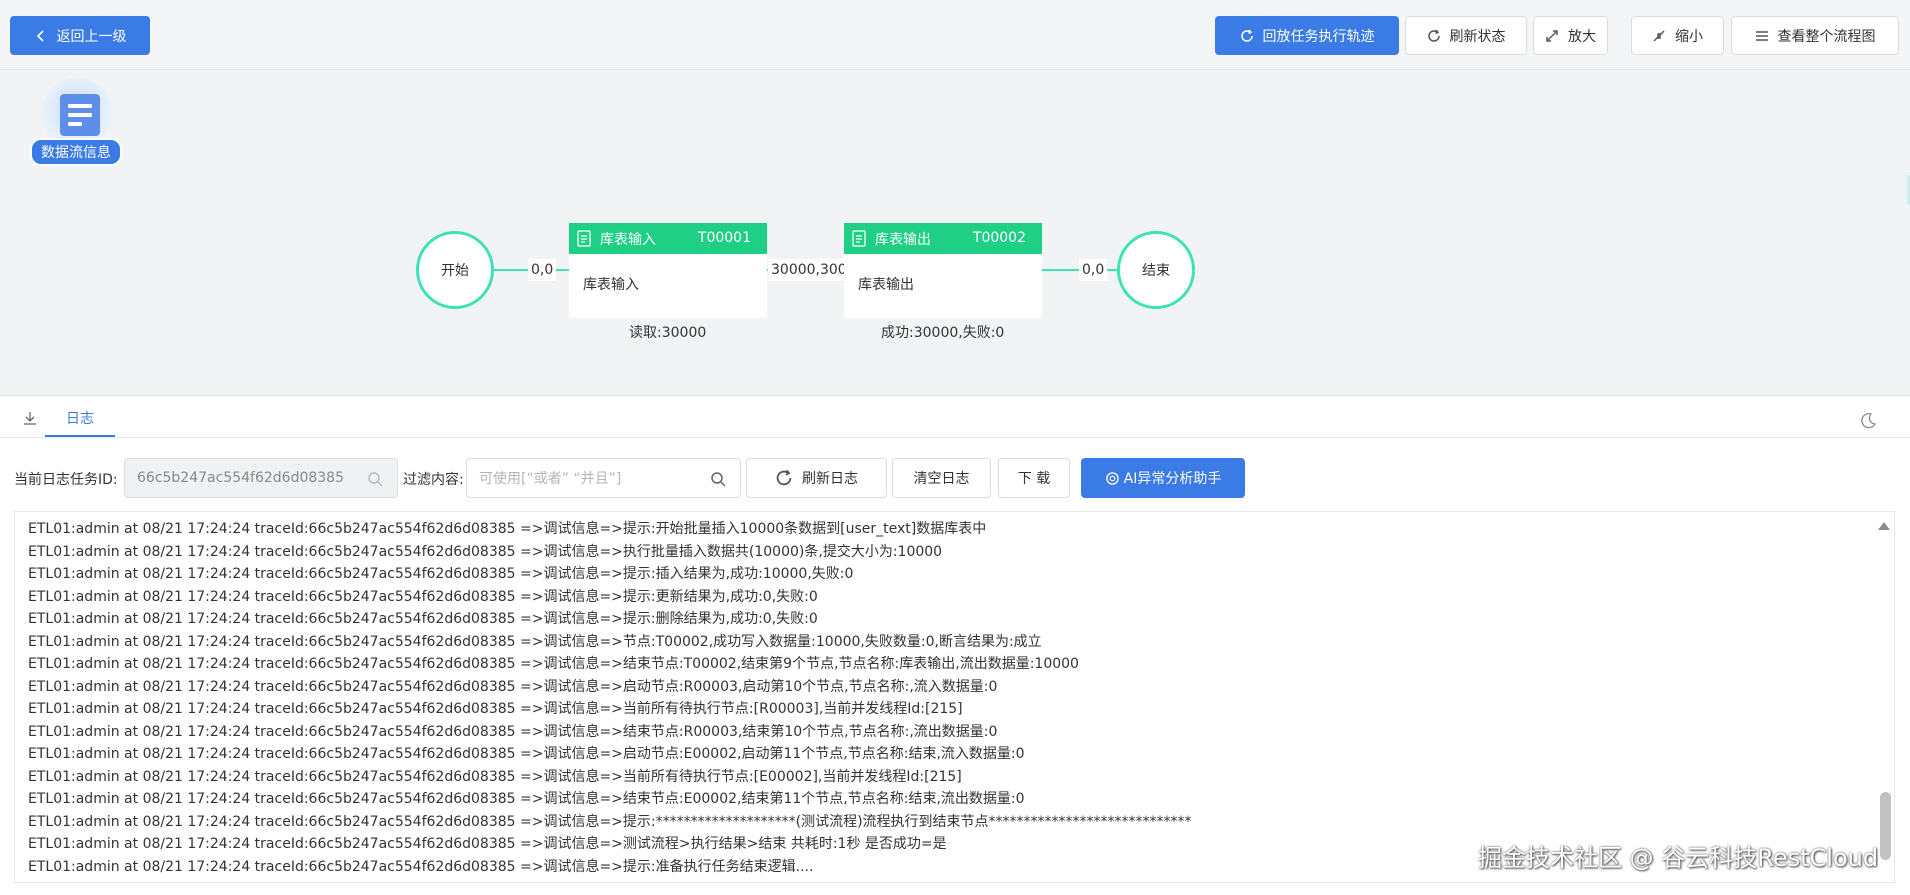 This screenshot has height=895, width=1910. What do you see at coordinates (1582, 36) in the screenshot?
I see `zoom-in-label: 放大` at bounding box center [1582, 36].